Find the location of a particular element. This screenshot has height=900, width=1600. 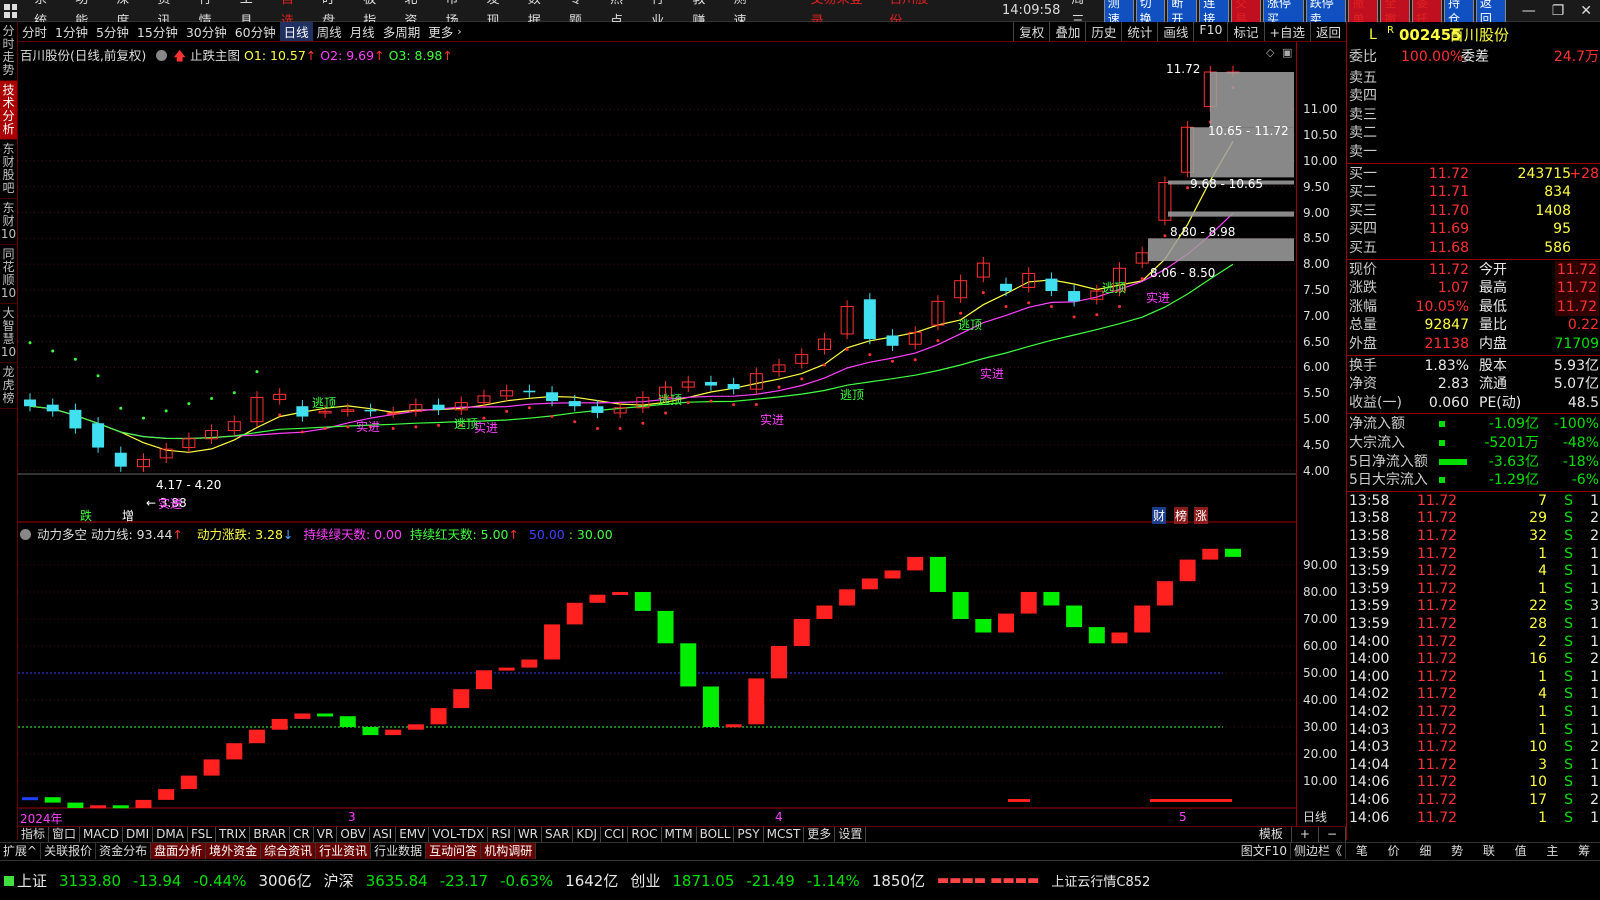

indicator-right-button: − is located at coordinates (1332, 834).